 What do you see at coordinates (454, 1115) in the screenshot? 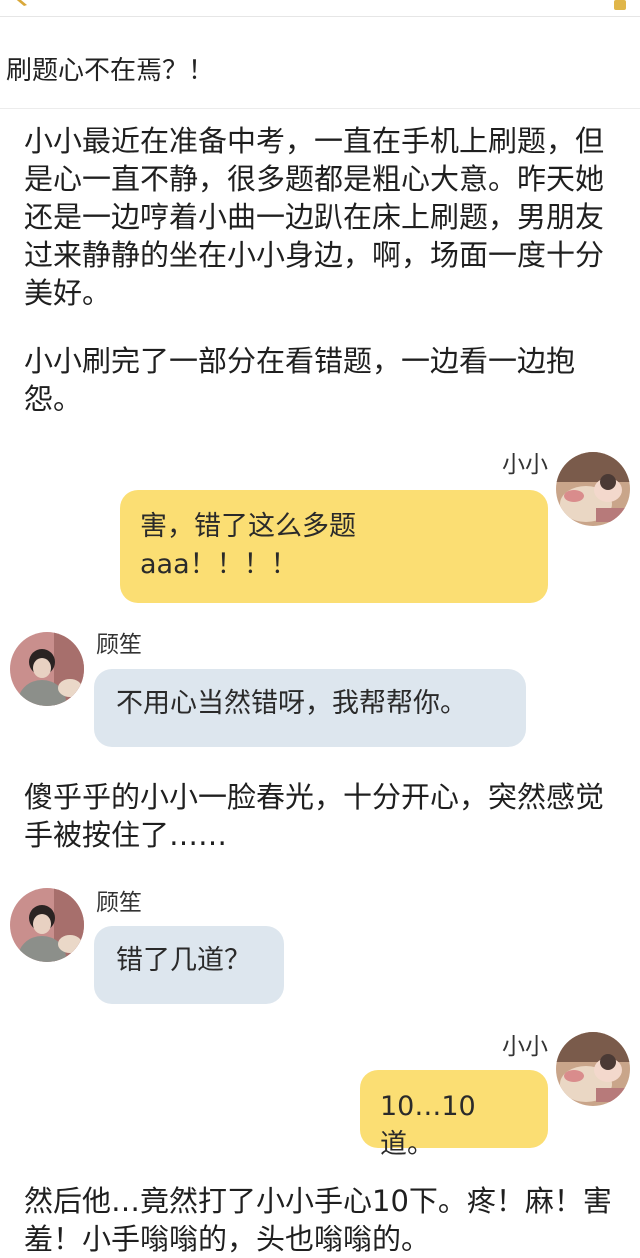
I see `message-bubble-xiaoxiao-2: 10…10道。` at bounding box center [454, 1115].